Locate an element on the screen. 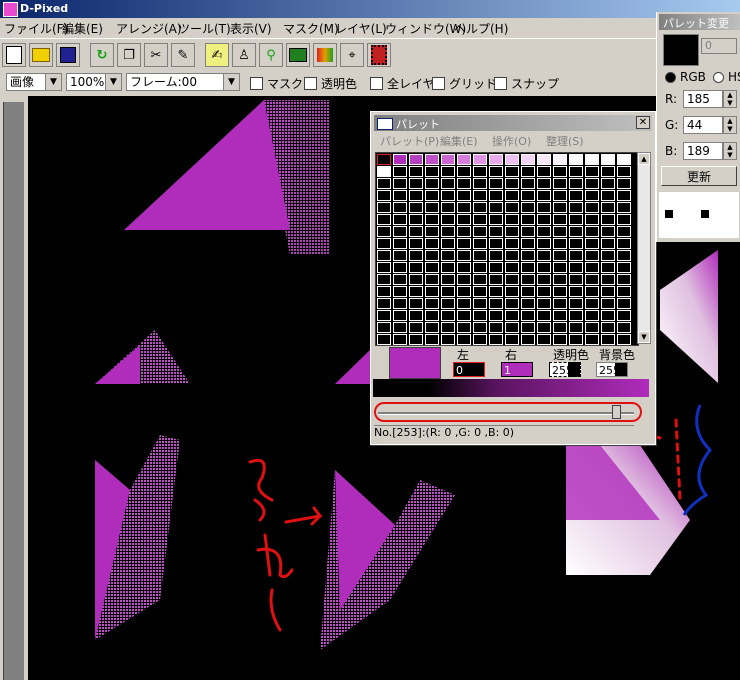 The image size is (740, 680). palette-title-bar: パレット ✕ is located at coordinates (513, 123).